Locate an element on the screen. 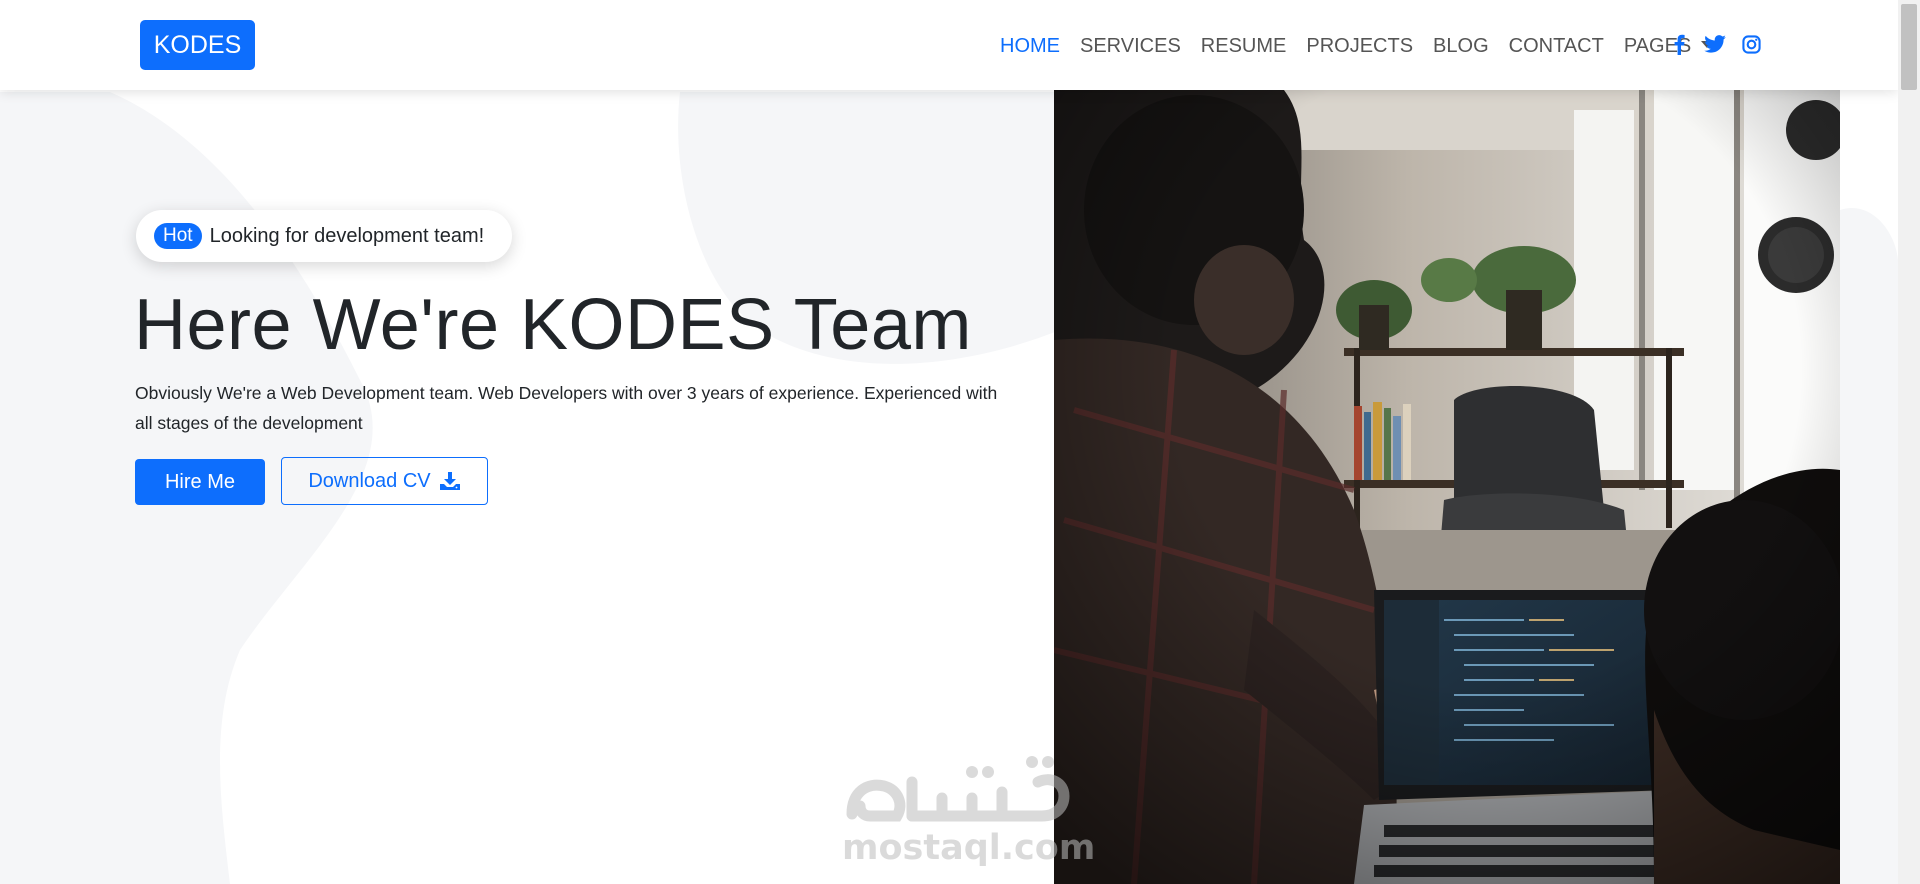 The width and height of the screenshot is (1920, 884). hire-me-button: Hire Me is located at coordinates (200, 482).